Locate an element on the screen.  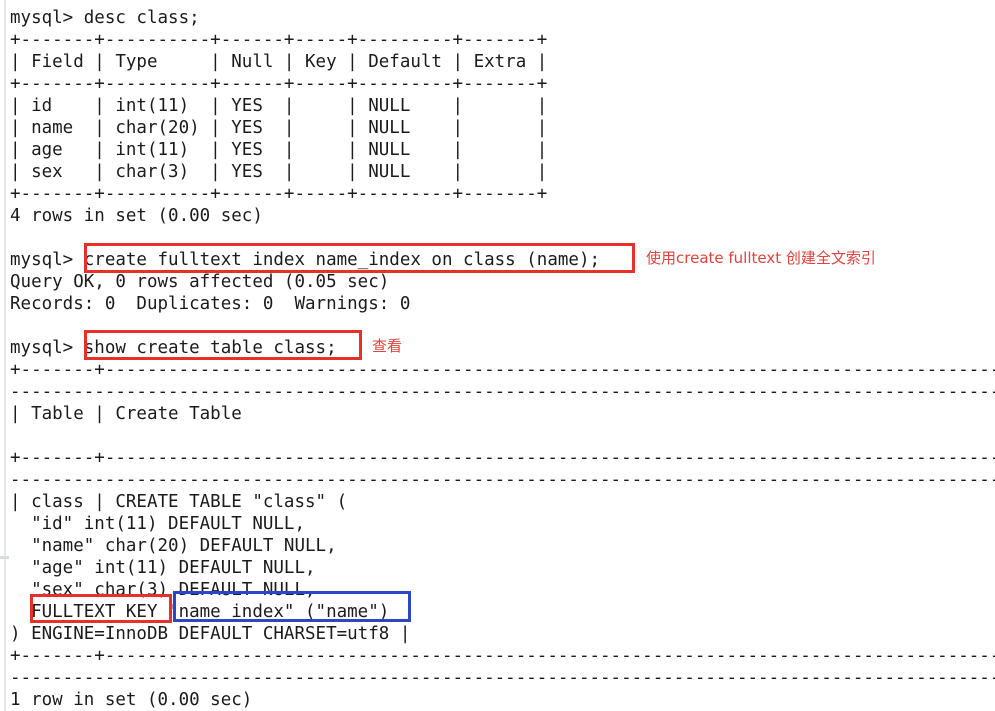
terminal-line: "sex" char(3) DEFAULT NULL, is located at coordinates (163, 590).